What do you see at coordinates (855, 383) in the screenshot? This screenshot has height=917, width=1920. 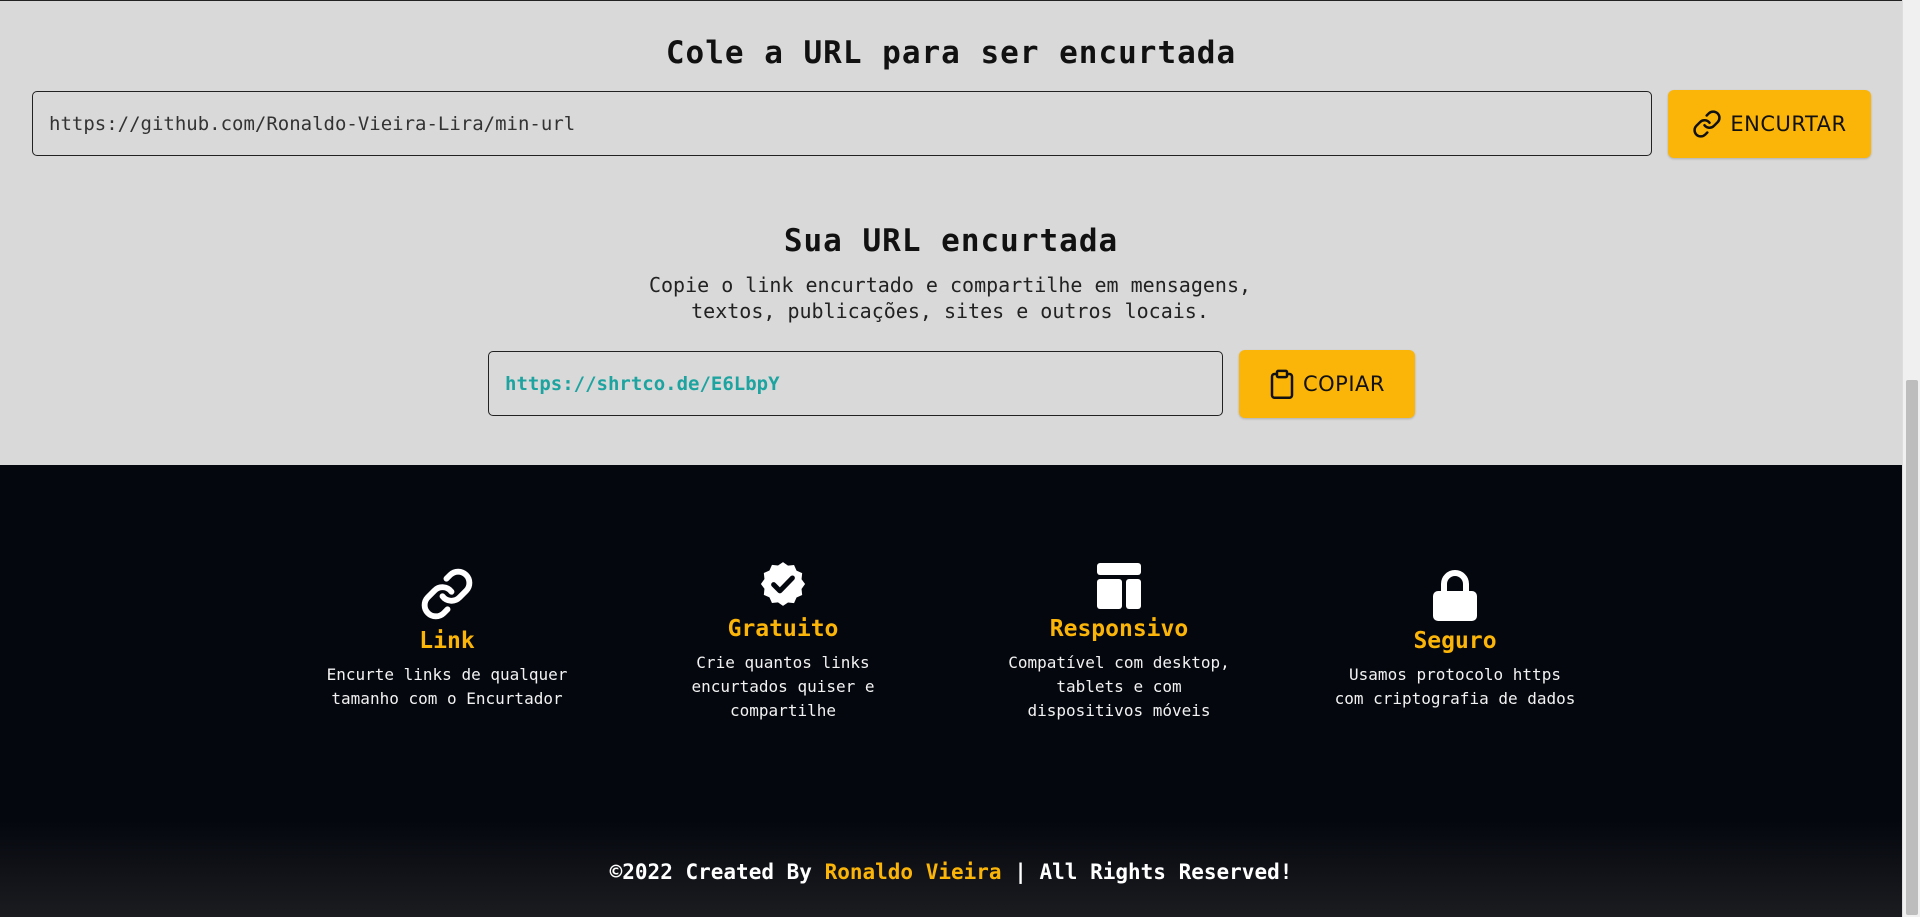 I see `short-url-field` at bounding box center [855, 383].